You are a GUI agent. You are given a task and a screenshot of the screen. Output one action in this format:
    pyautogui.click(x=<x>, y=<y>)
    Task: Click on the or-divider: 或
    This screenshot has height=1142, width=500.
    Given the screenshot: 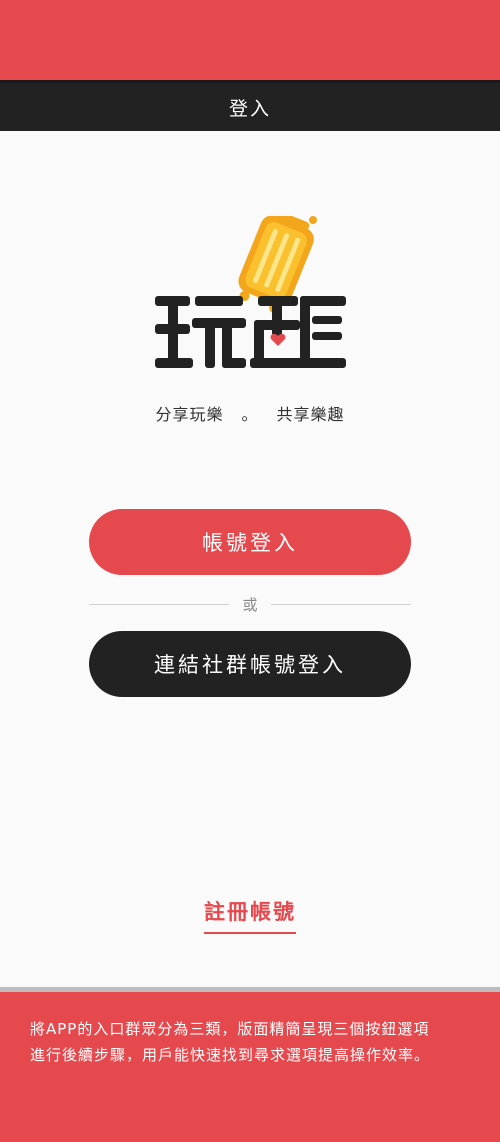 What is the action you would take?
    pyautogui.click(x=250, y=604)
    